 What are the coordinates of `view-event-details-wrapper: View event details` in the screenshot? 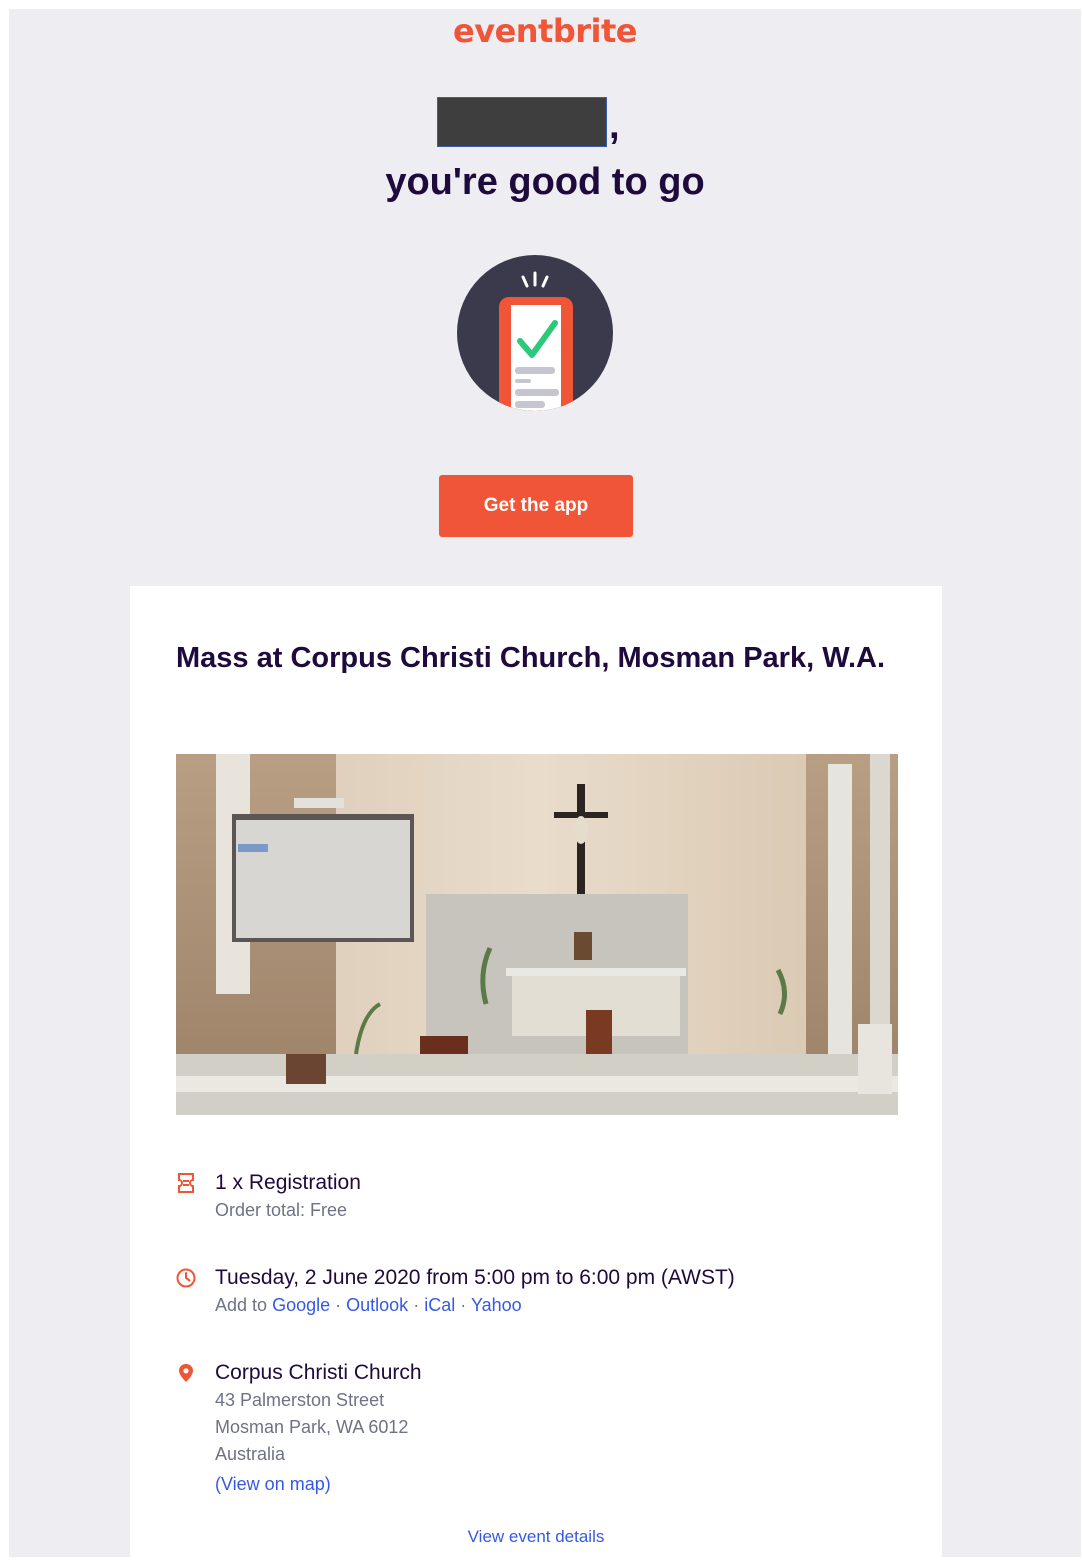 It's located at (536, 1537).